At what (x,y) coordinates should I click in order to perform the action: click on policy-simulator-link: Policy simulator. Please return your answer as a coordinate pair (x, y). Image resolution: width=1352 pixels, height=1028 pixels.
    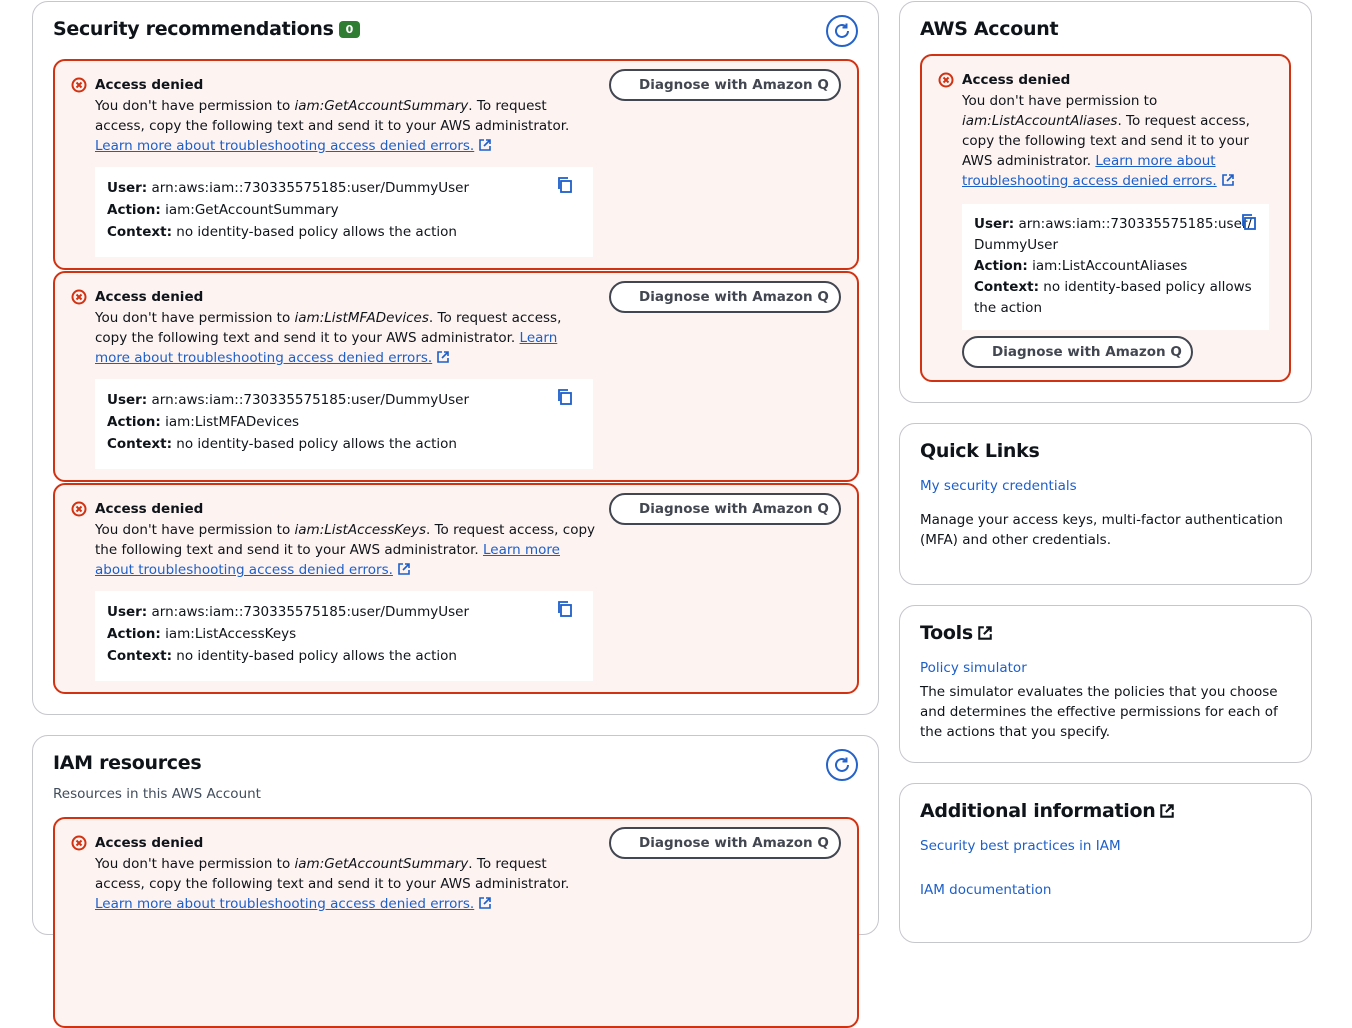
    Looking at the image, I should click on (973, 668).